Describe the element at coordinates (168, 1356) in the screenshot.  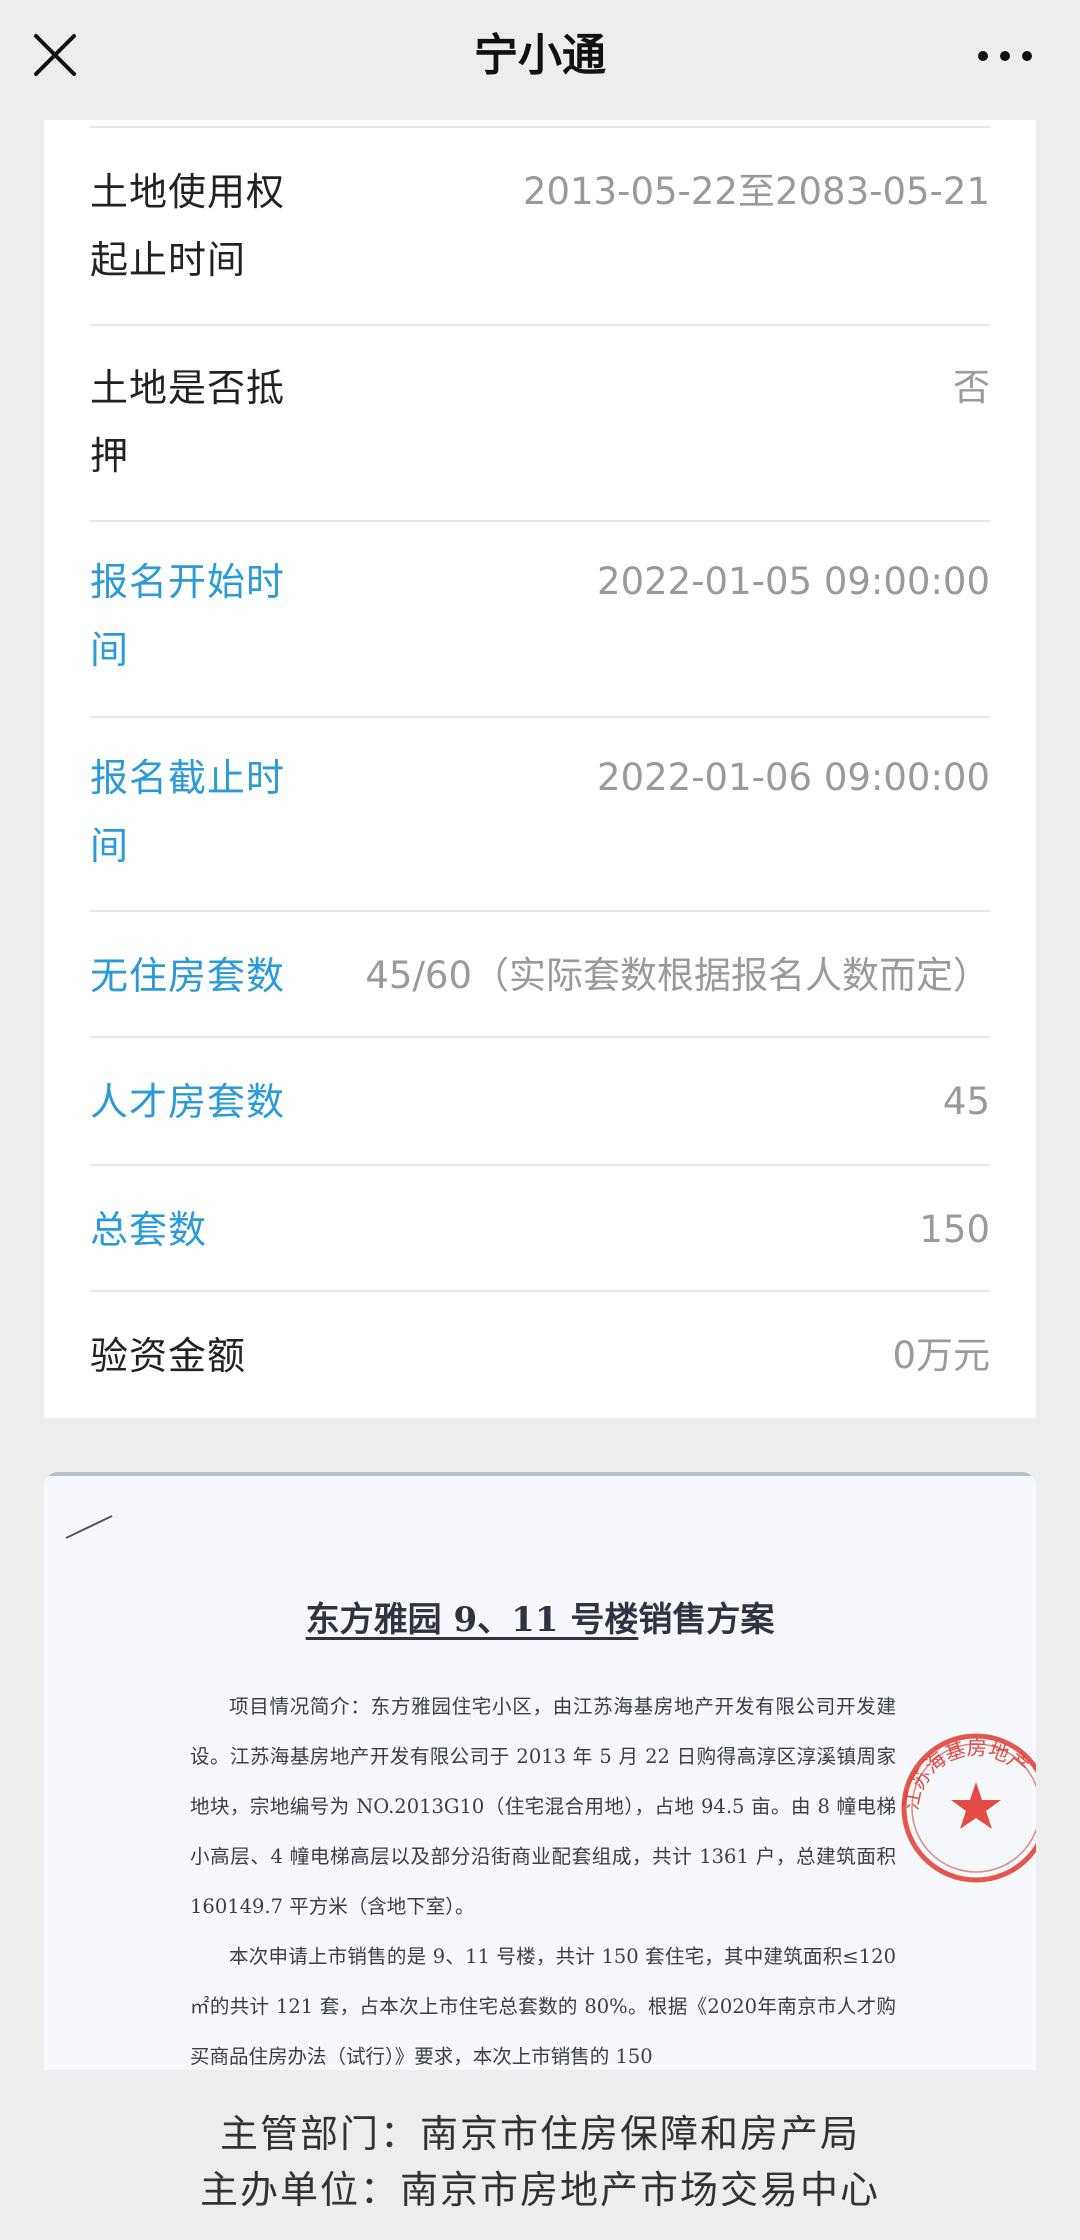
I see `deposit-label: 验资金额` at that location.